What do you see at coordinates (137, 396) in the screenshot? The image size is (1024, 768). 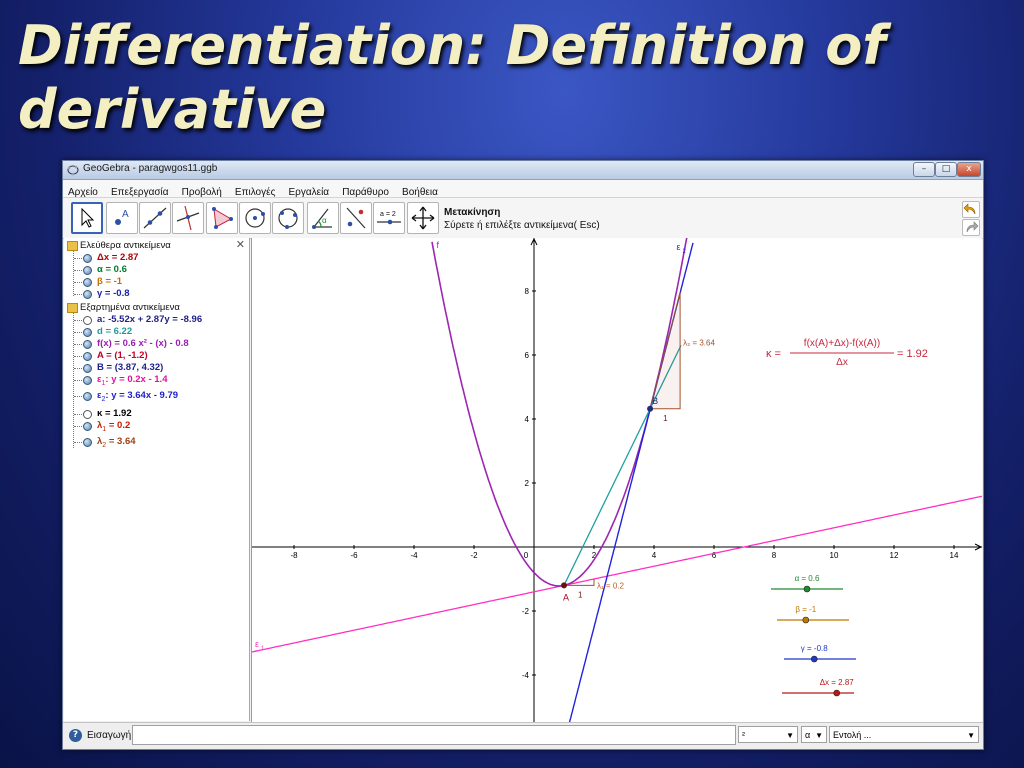 I see `algebra-item: ε2: y = 3.64x - 9.79` at bounding box center [137, 396].